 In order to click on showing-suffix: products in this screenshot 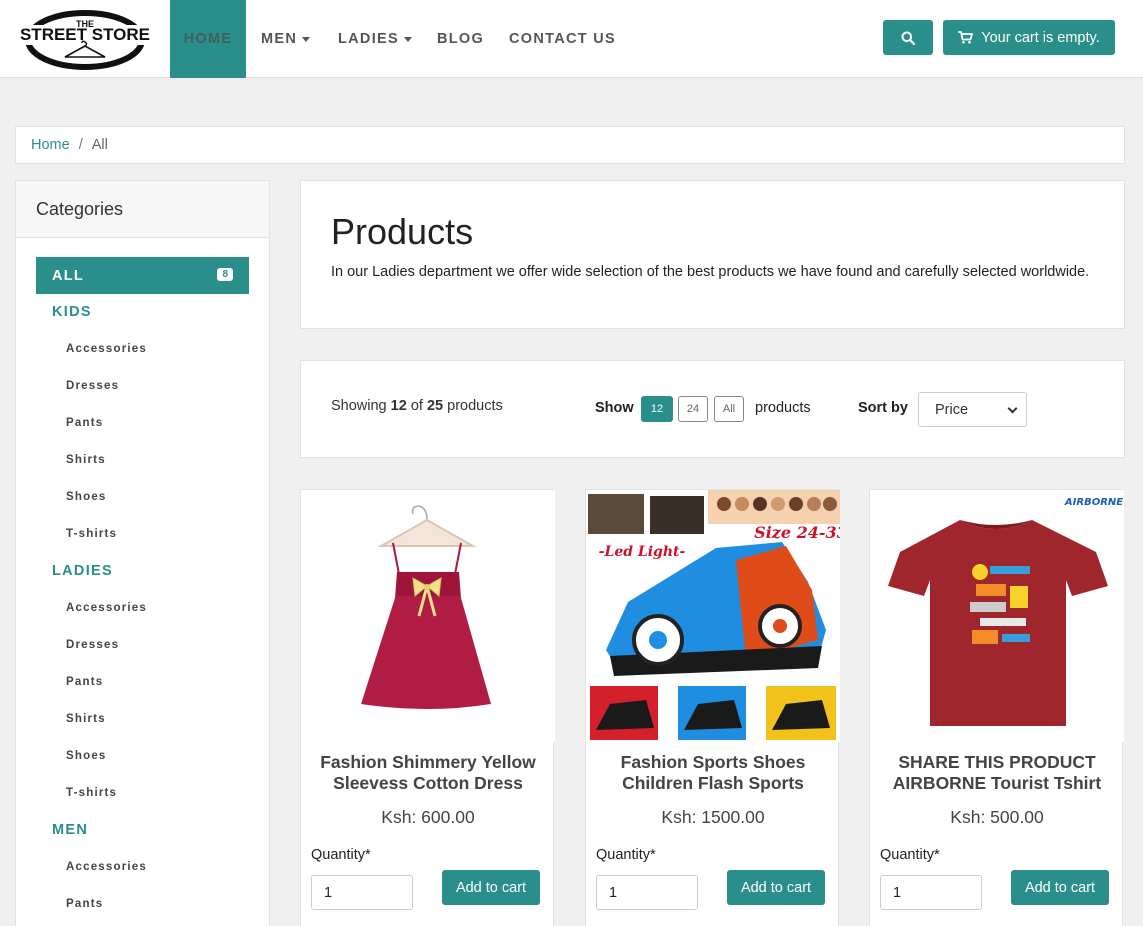, I will do `click(475, 406)`.